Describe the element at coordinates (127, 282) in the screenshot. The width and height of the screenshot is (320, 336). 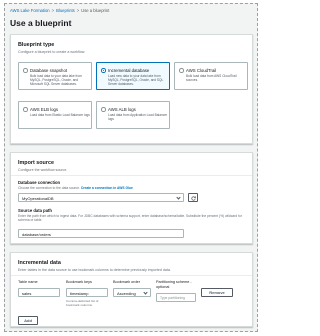
I see `bookmark-order-header: Bookmark order` at that location.